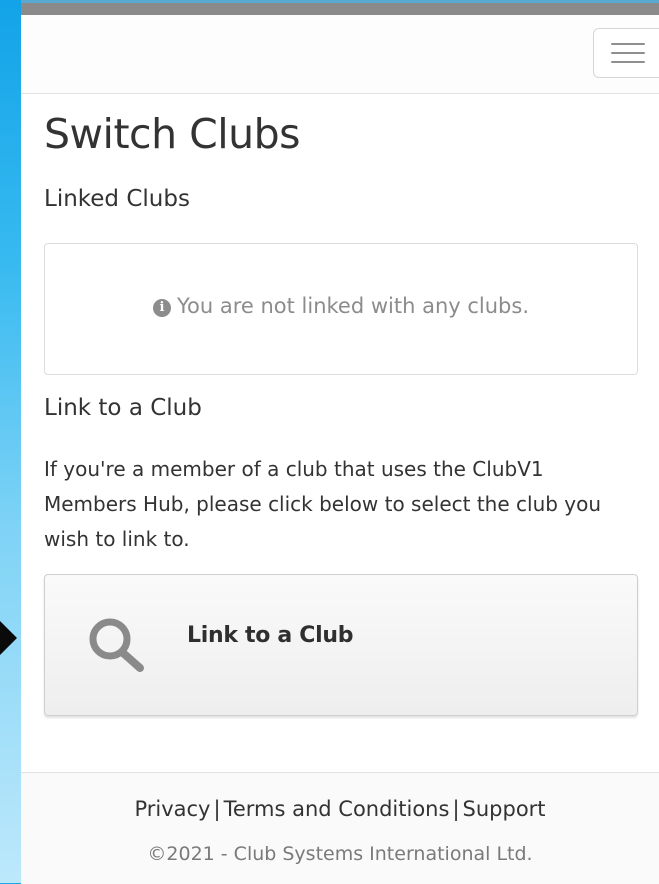  Describe the element at coordinates (270, 635) in the screenshot. I see `link-to-club-button-label: Link to a Club` at that location.